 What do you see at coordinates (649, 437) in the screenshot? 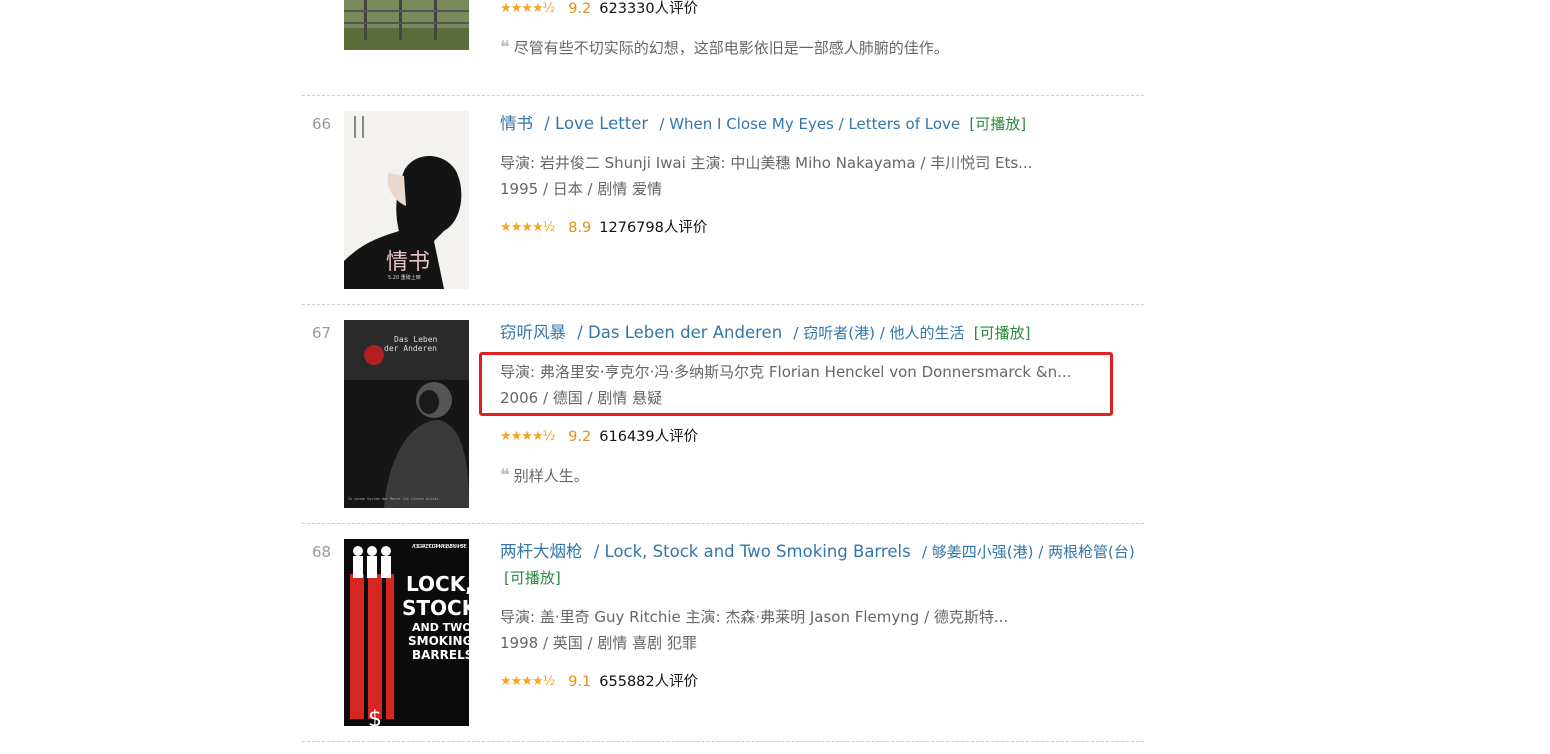
I see `rating-votes: 616439人评价` at bounding box center [649, 437].